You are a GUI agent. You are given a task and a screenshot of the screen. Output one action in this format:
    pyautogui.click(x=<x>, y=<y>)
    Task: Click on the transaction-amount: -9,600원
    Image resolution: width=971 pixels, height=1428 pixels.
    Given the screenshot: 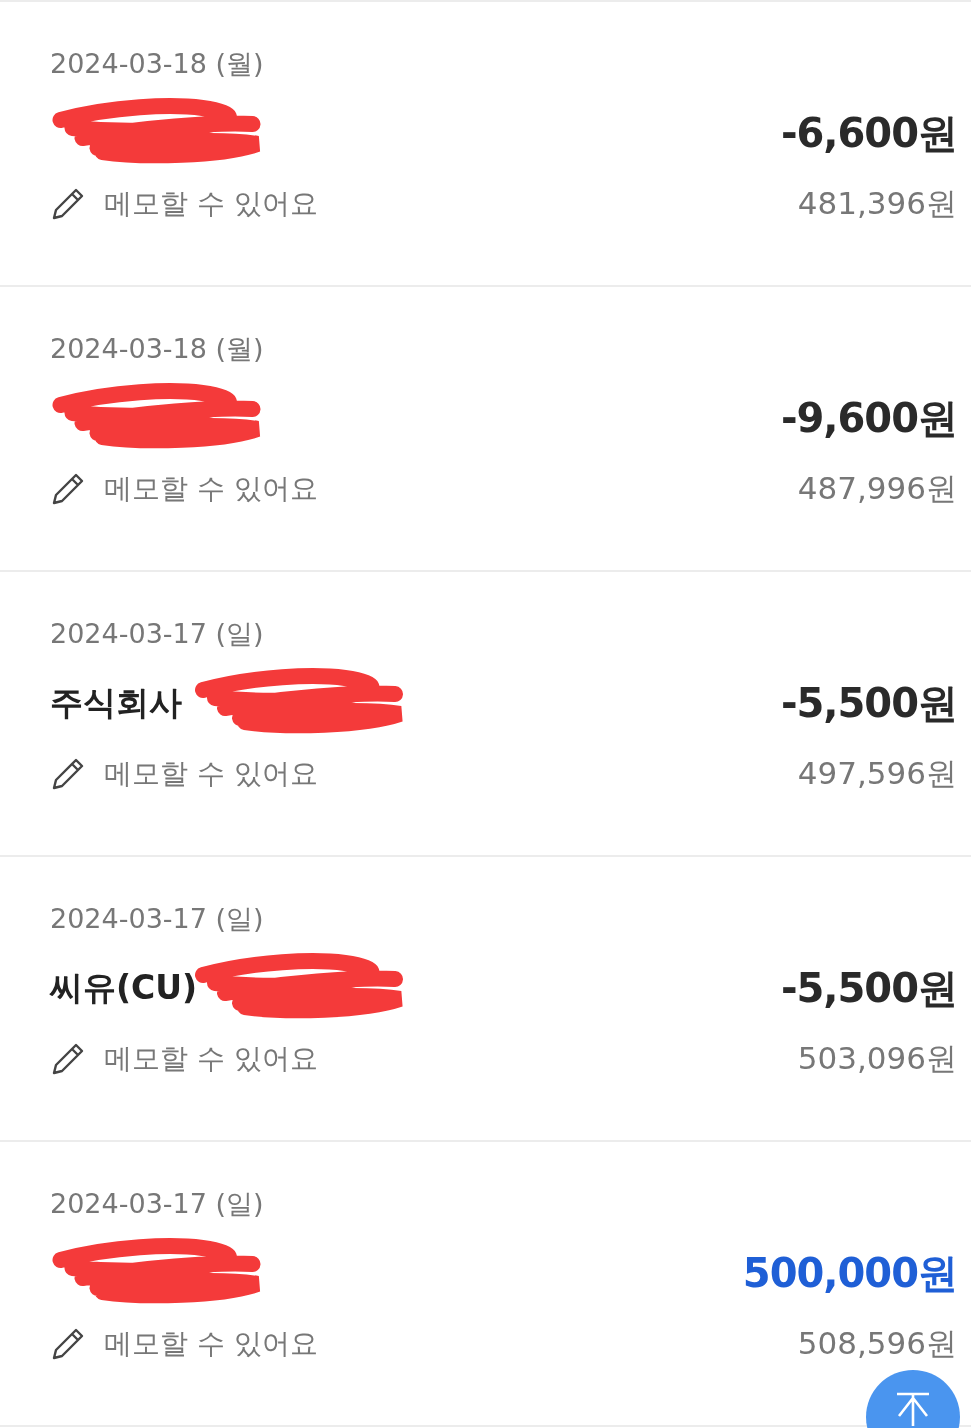 What is the action you would take?
    pyautogui.click(x=868, y=418)
    